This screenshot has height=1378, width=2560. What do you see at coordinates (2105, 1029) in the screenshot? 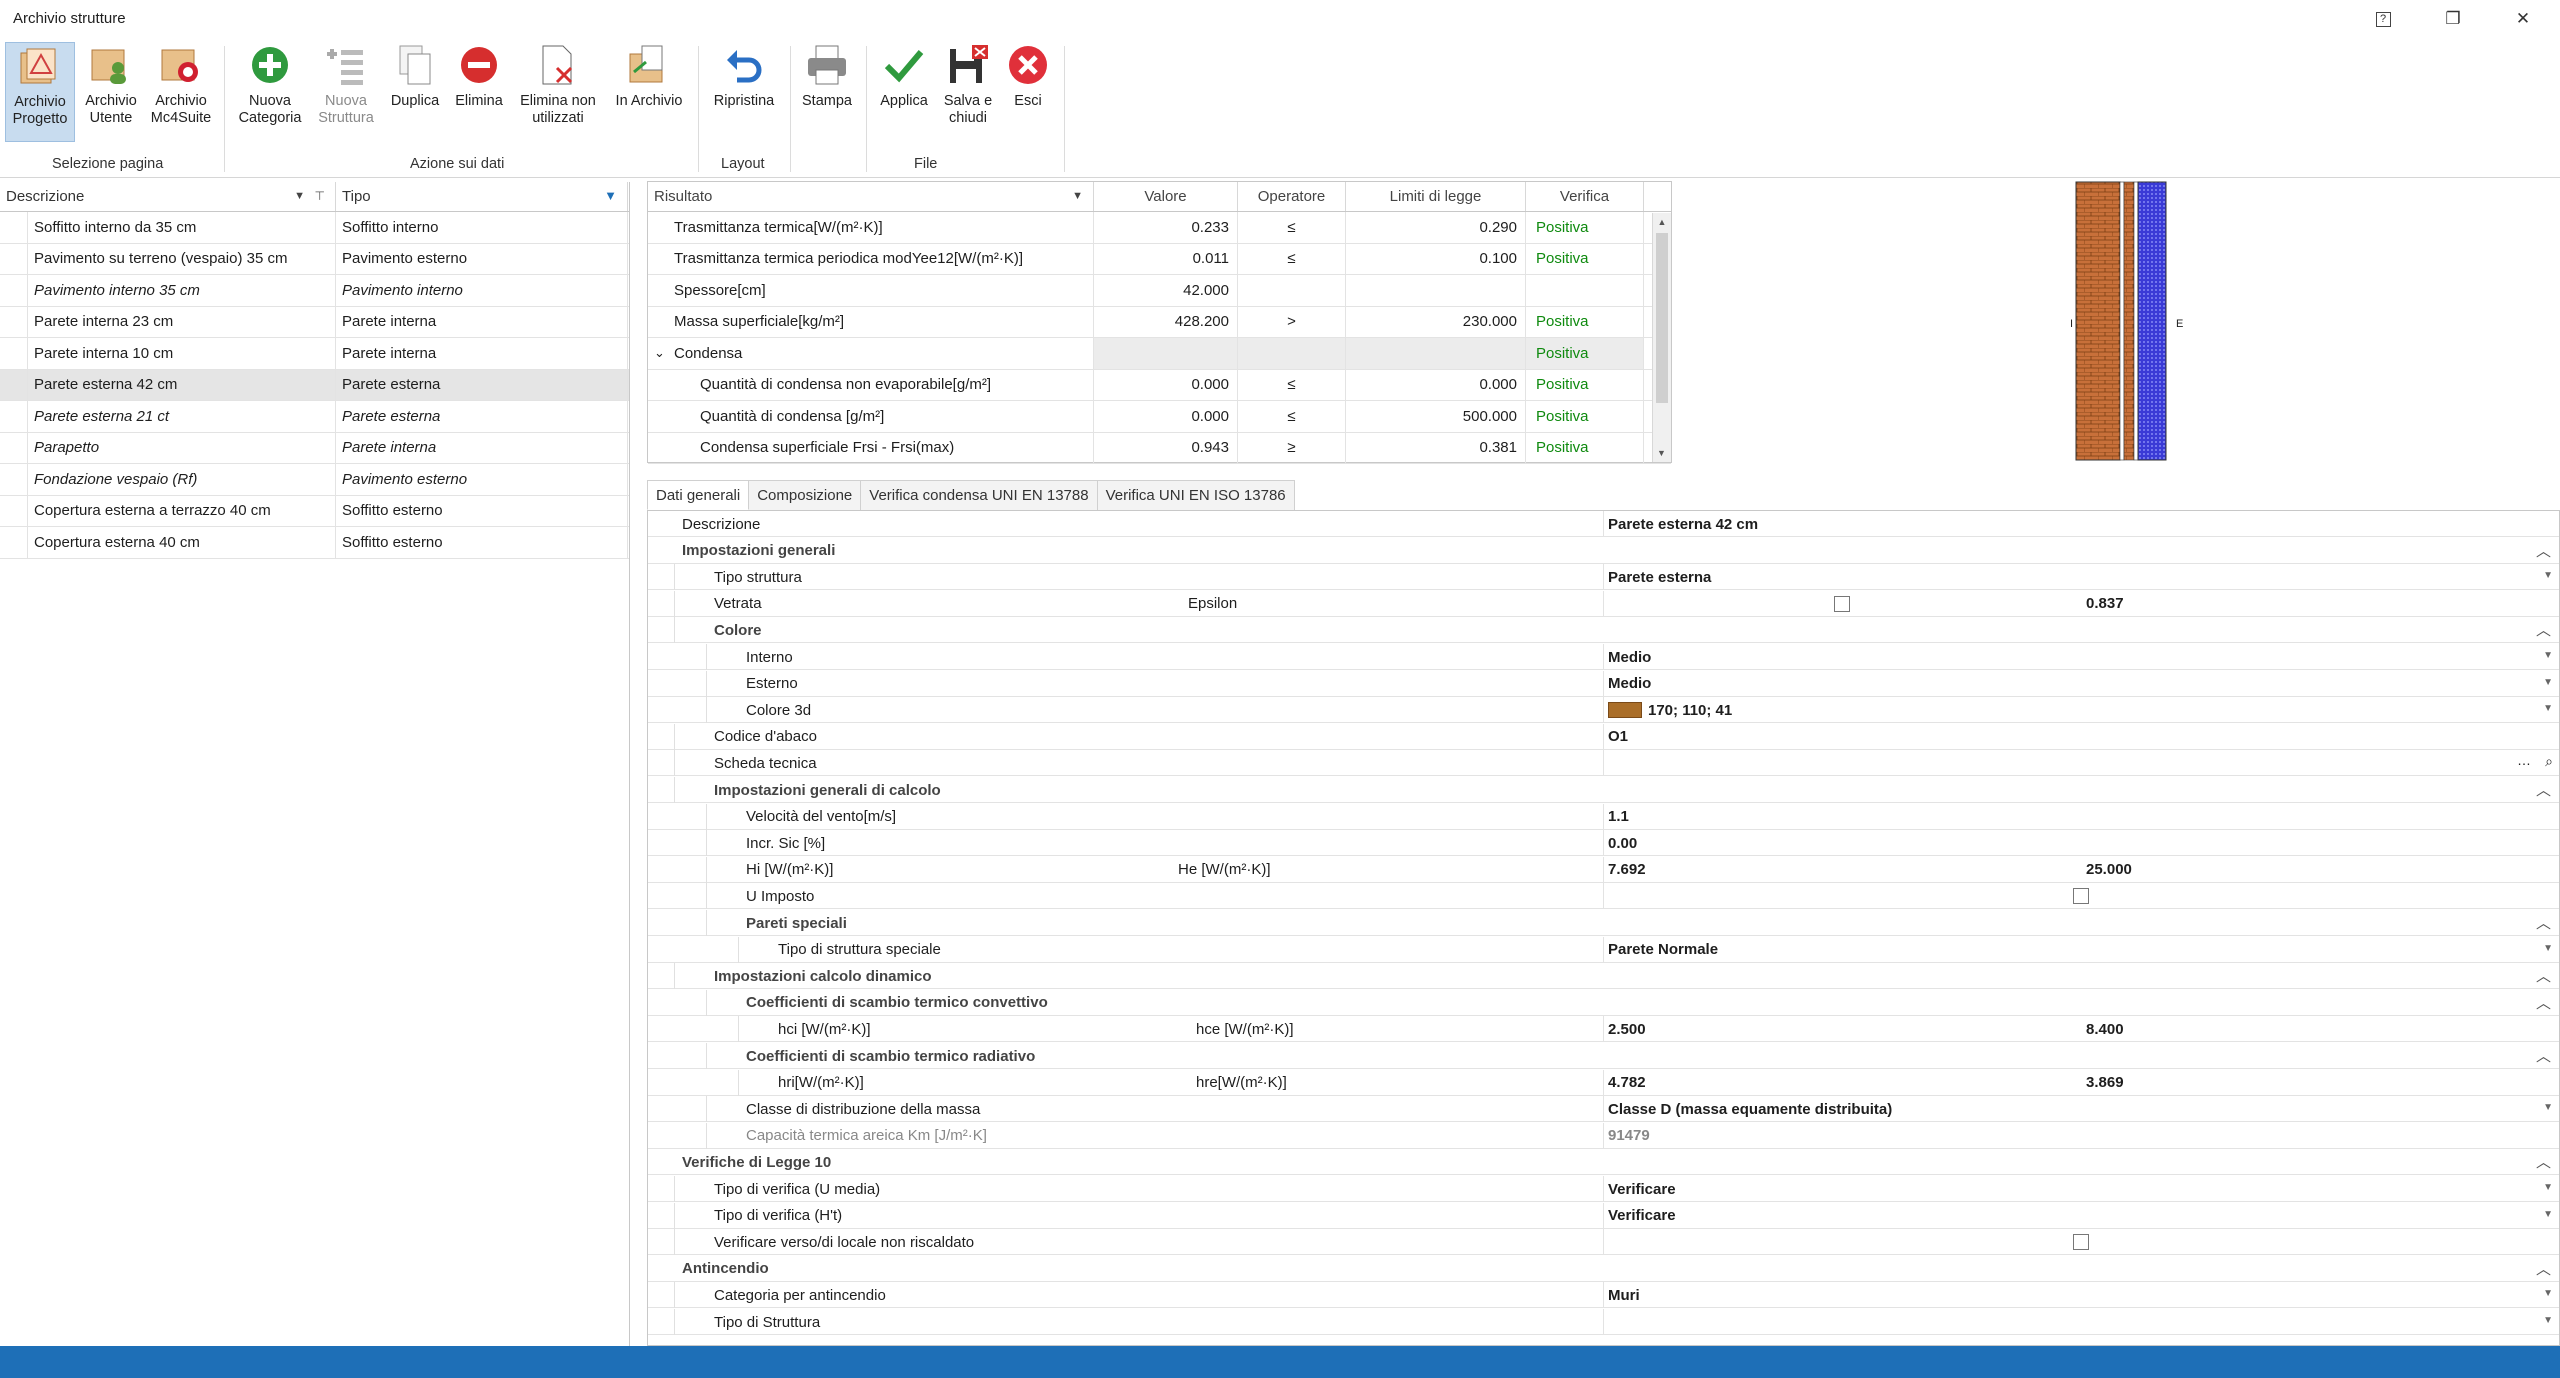
I see `property-value-secondary: 8.400` at bounding box center [2105, 1029].